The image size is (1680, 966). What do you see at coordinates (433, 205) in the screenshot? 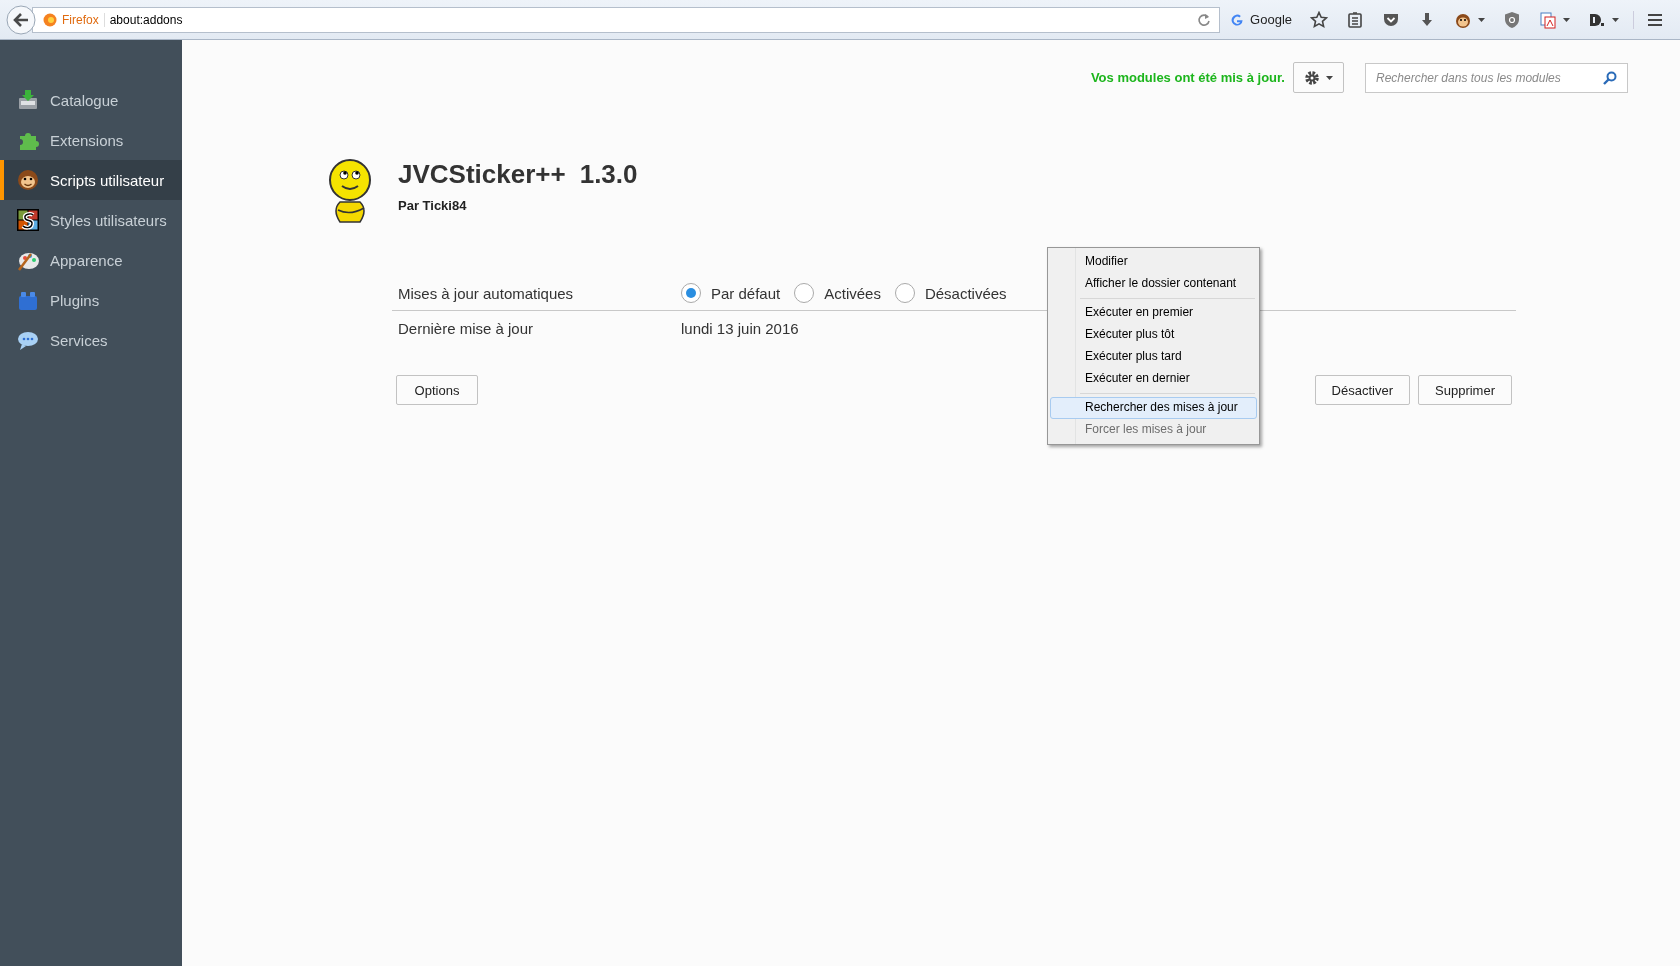
I see `addon-author: Par Ticki84` at bounding box center [433, 205].